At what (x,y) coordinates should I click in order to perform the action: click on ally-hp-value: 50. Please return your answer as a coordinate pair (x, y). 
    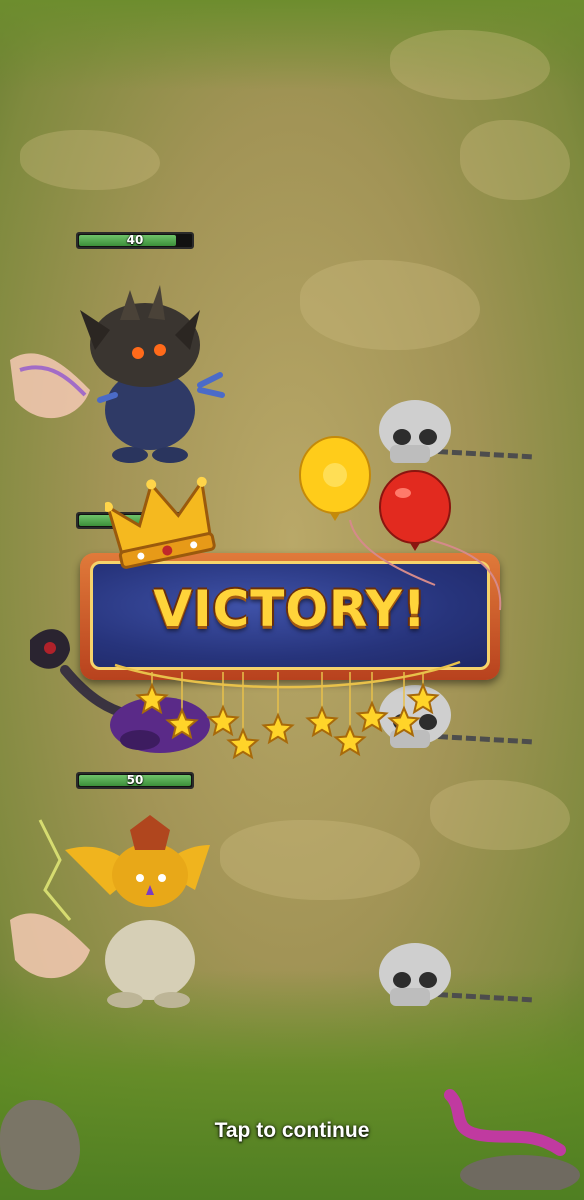
    Looking at the image, I should click on (135, 780).